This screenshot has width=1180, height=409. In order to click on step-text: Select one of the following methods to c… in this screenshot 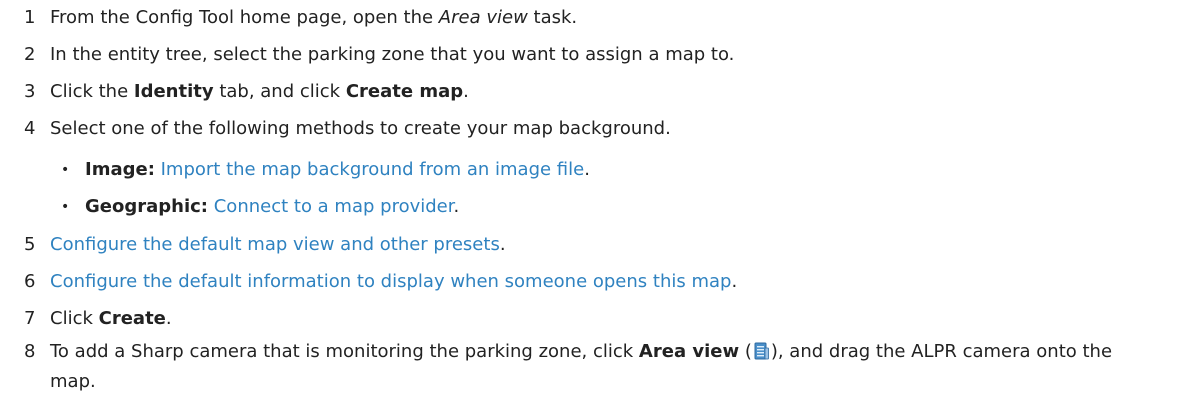, I will do `click(360, 128)`.